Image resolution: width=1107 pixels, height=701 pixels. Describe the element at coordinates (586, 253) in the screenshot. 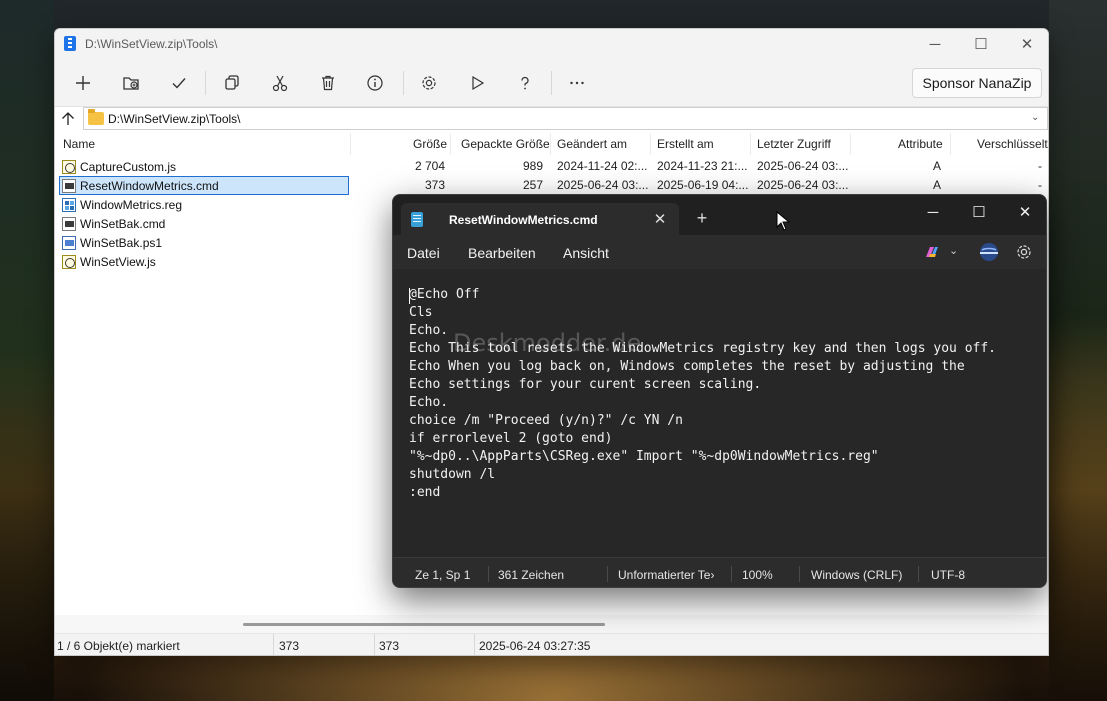

I see `menu-view: Ansicht` at that location.